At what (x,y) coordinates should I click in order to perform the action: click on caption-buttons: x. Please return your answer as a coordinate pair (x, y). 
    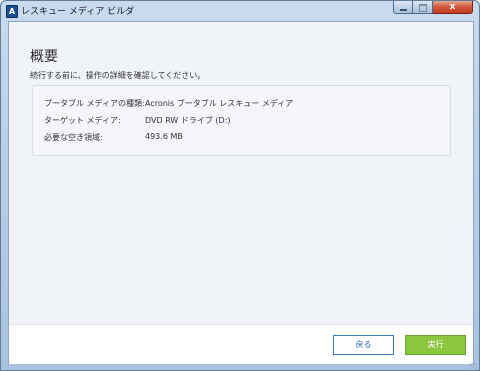
    Looking at the image, I should click on (433, 8).